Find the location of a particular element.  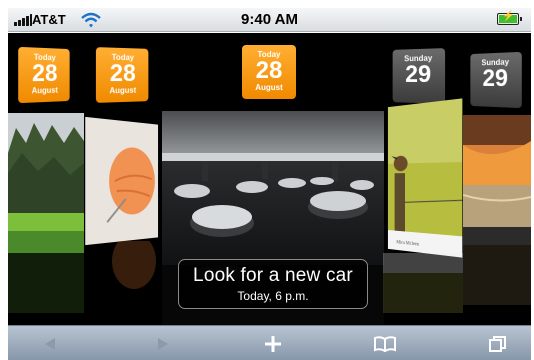

bookmarks-icon is located at coordinates (385, 344).